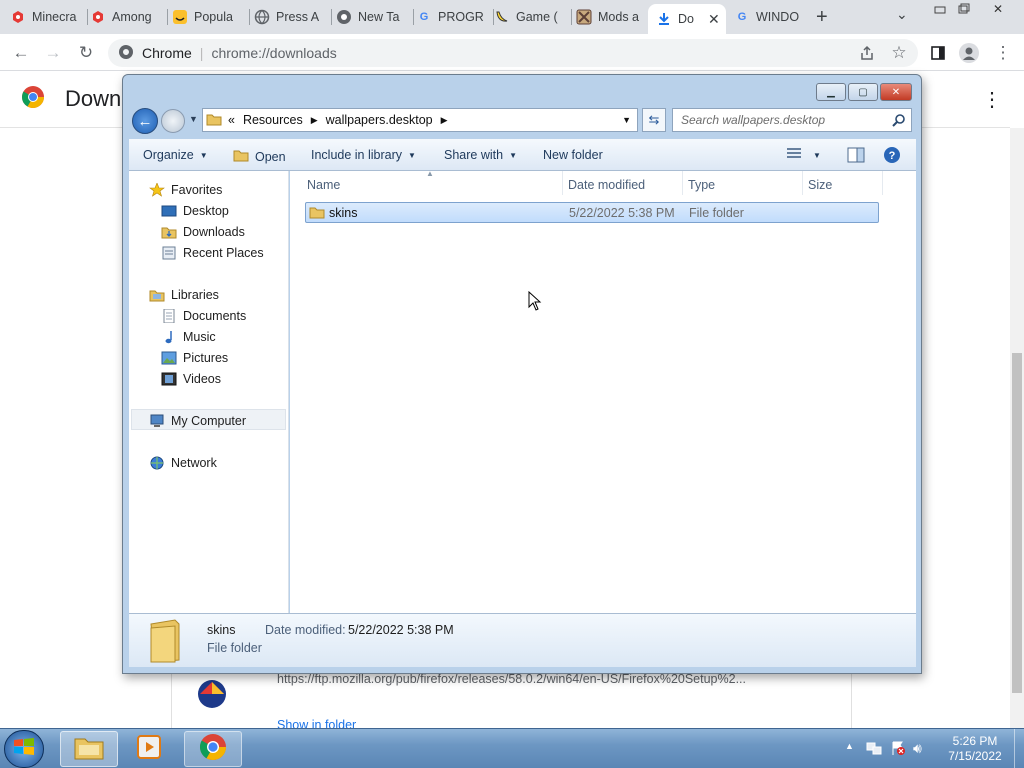  I want to click on network-tray-icon, so click(874, 750).